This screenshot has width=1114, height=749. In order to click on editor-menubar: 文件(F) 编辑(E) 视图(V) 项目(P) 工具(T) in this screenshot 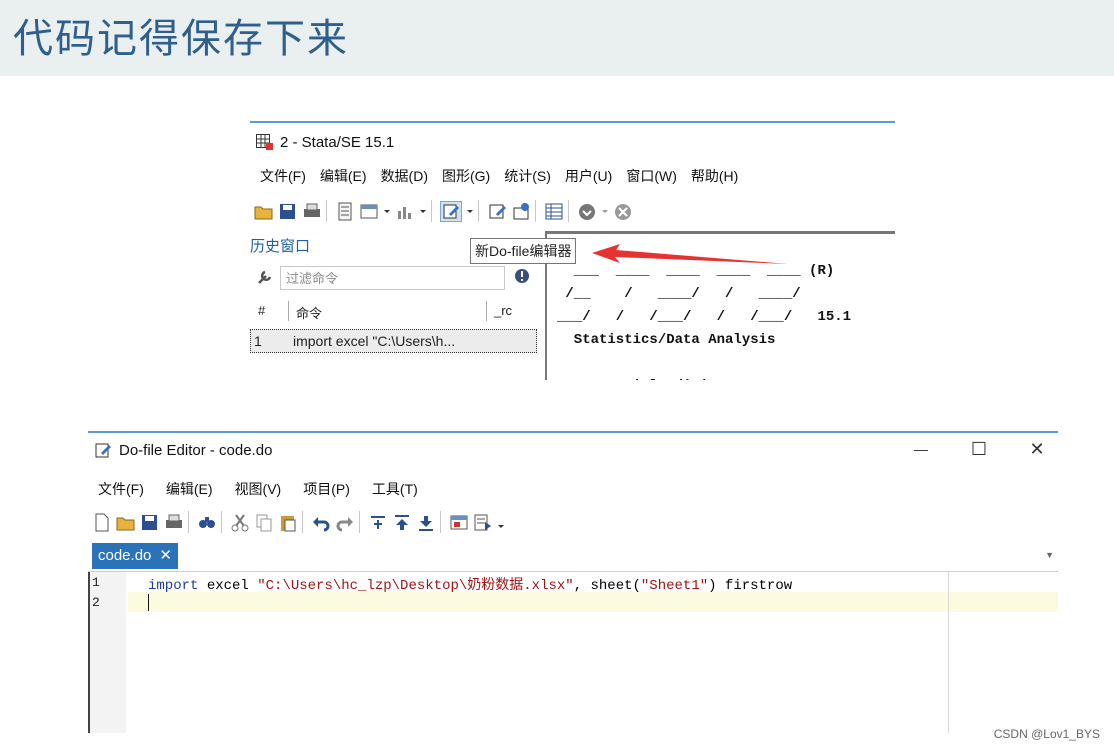, I will do `click(254, 489)`.